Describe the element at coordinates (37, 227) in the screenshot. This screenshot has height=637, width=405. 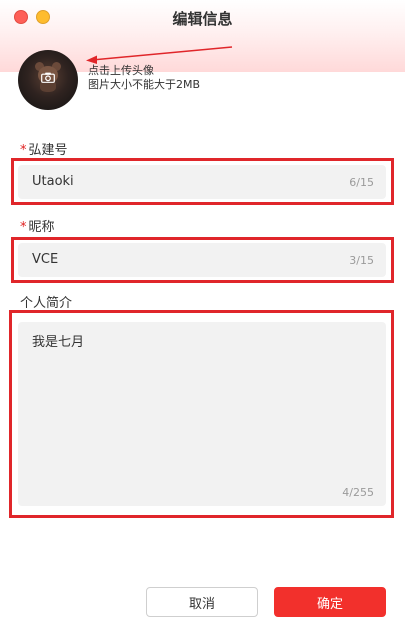
I see `nickname-label: * 昵称` at that location.